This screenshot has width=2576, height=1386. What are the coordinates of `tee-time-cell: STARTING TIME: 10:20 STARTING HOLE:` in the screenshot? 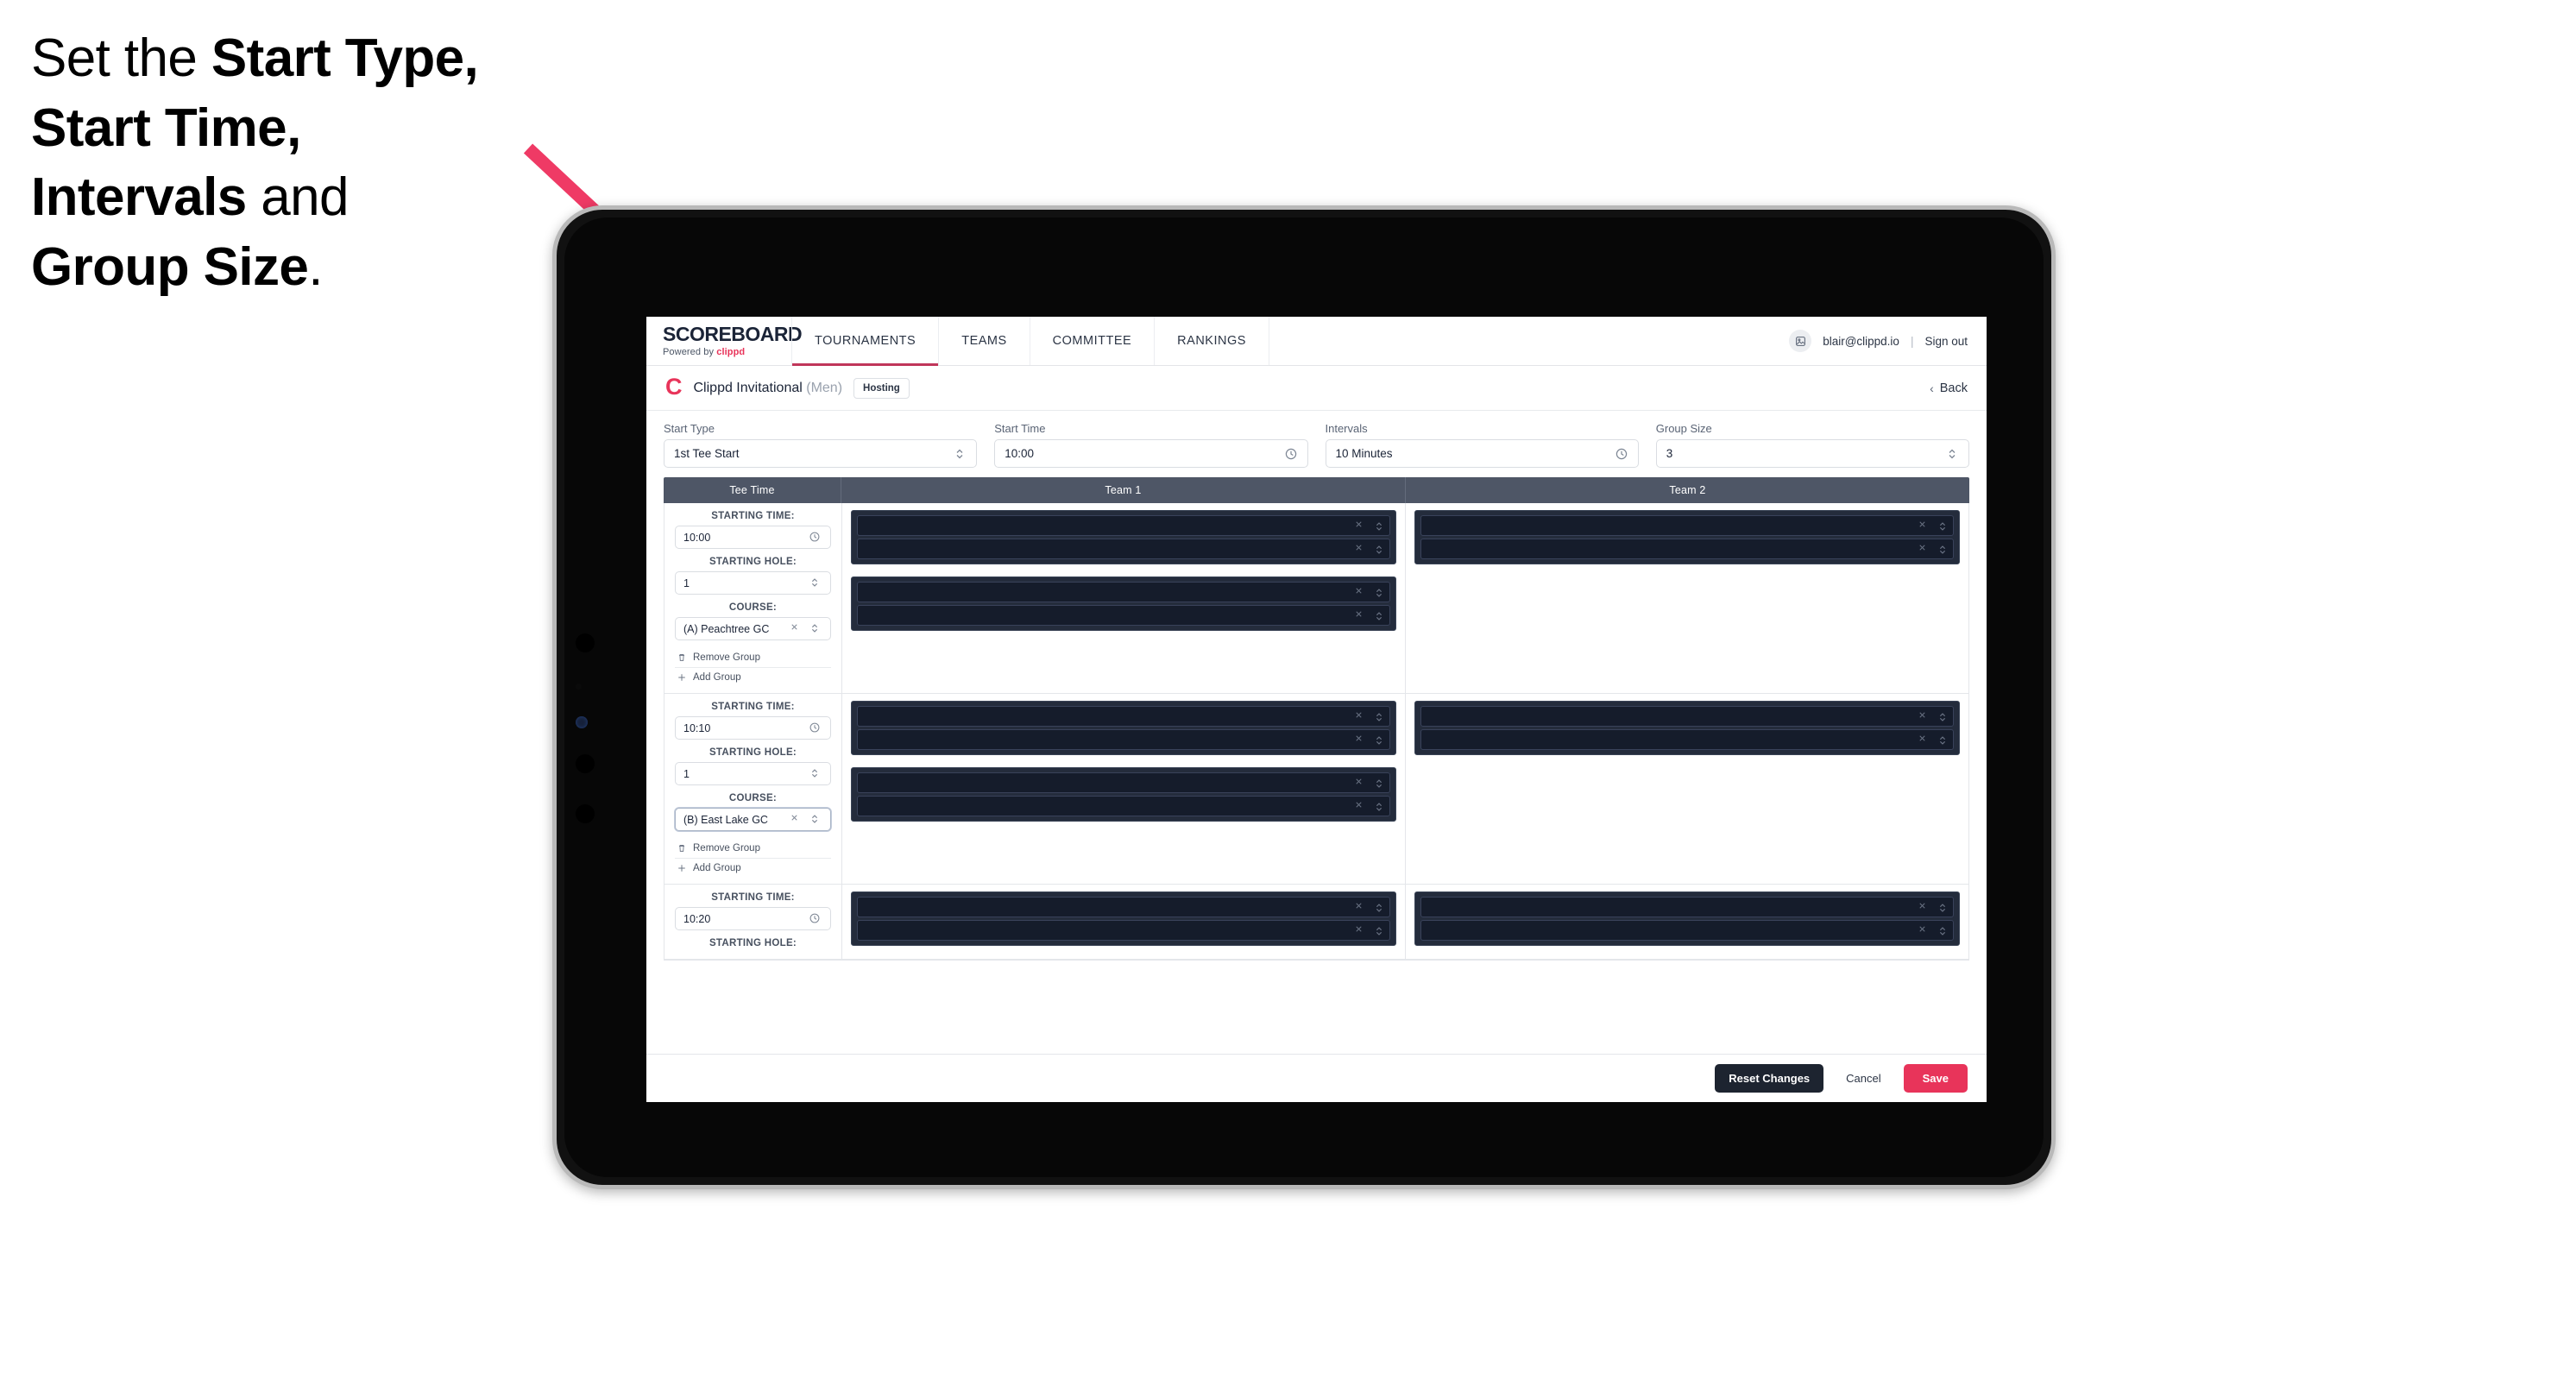 It's located at (753, 922).